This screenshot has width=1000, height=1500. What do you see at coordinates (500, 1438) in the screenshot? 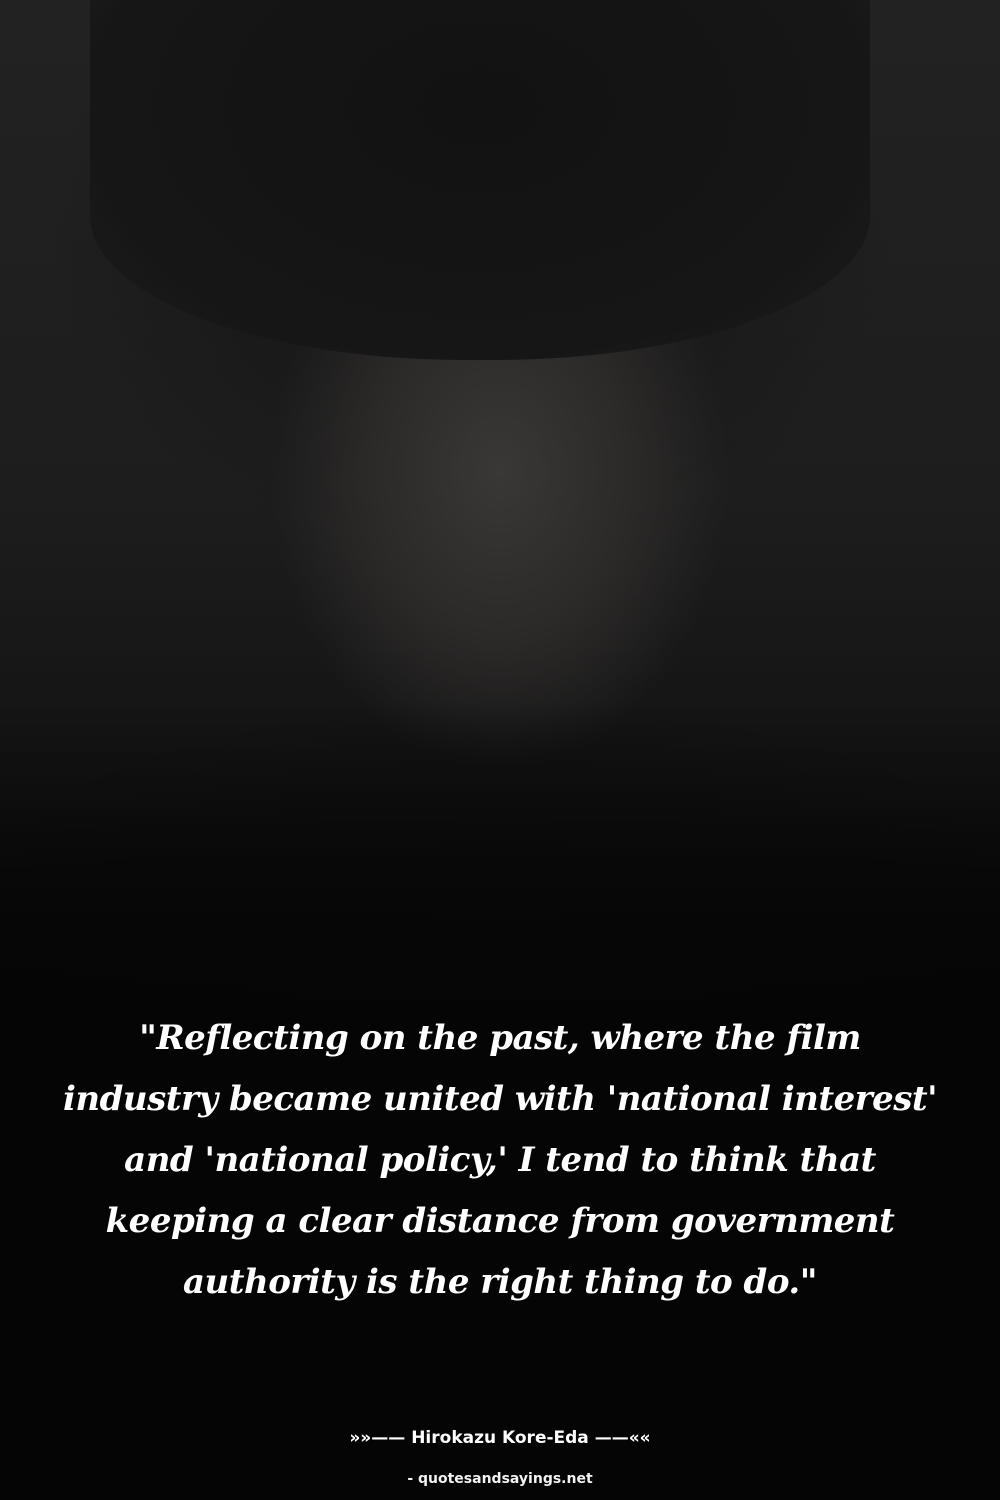
I see `author-attribution: »»—— Hirokazu Kore-Eda ——««` at bounding box center [500, 1438].